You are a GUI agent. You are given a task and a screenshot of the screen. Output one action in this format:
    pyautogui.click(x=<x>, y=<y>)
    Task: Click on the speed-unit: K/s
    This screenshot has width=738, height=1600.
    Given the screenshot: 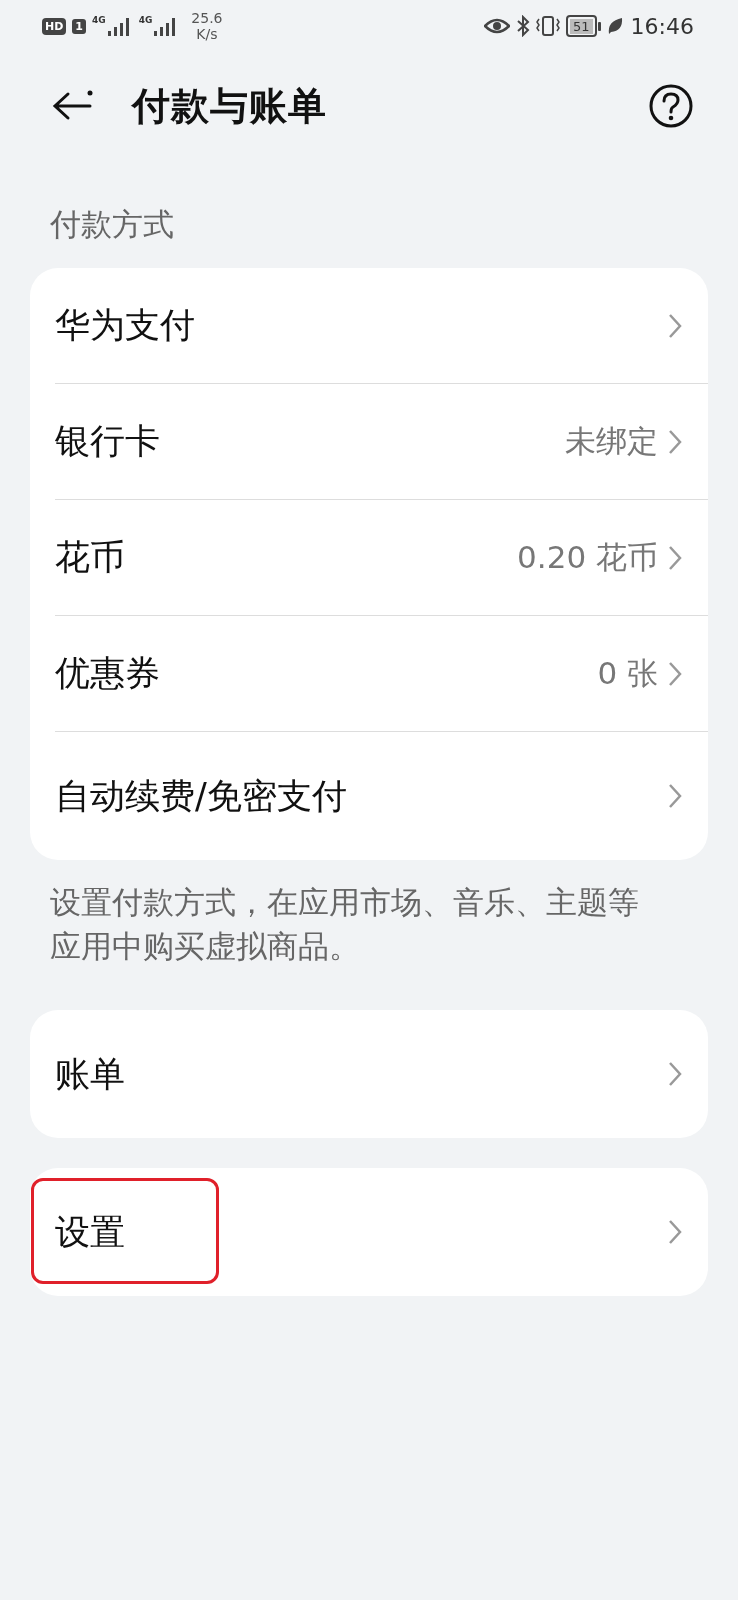 What is the action you would take?
    pyautogui.click(x=207, y=34)
    